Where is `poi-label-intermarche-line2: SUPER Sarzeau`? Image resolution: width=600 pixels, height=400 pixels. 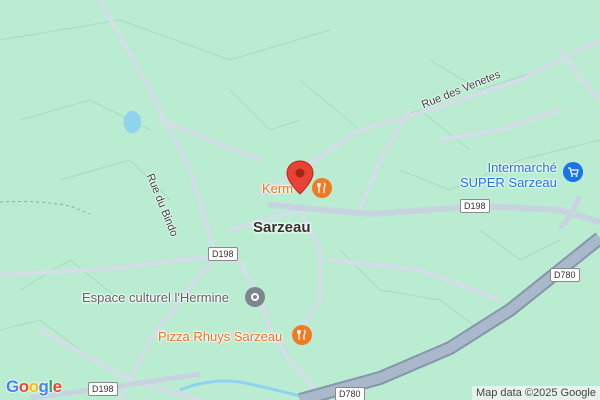
poi-label-intermarche-line2: SUPER Sarzeau is located at coordinates (508, 182).